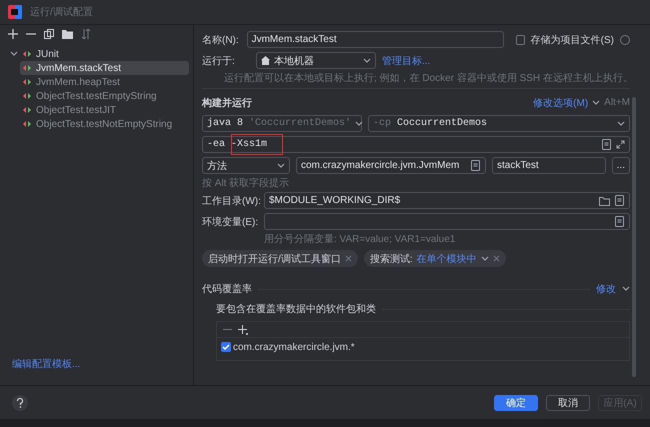  Describe the element at coordinates (227, 289) in the screenshot. I see `section-title: 代码覆盖率` at that location.